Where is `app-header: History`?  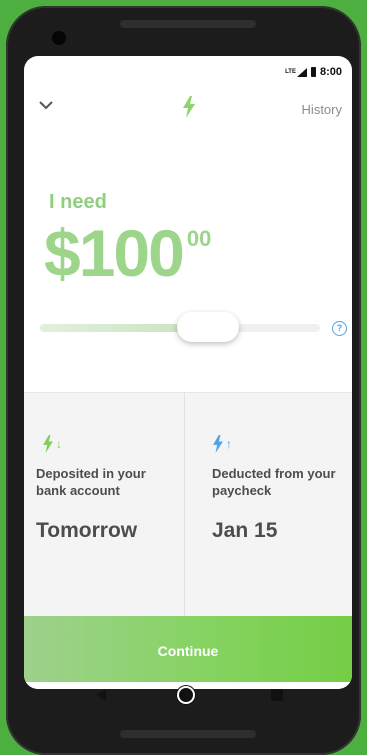
app-header: History is located at coordinates (188, 108).